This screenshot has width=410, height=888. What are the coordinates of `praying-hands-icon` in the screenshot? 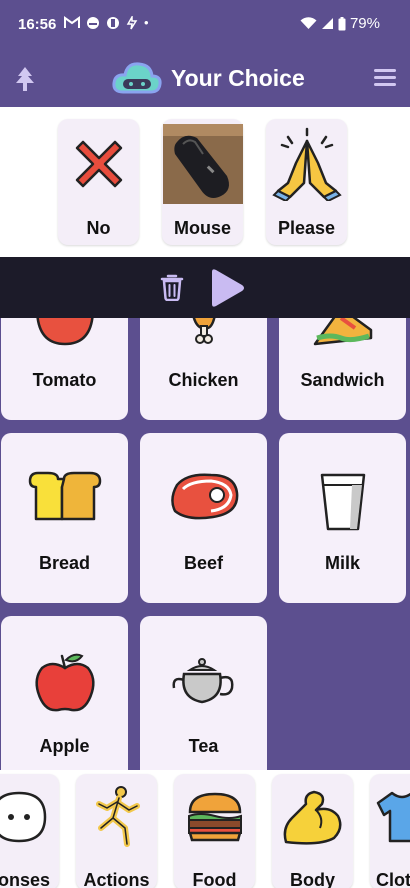 It's located at (306, 164).